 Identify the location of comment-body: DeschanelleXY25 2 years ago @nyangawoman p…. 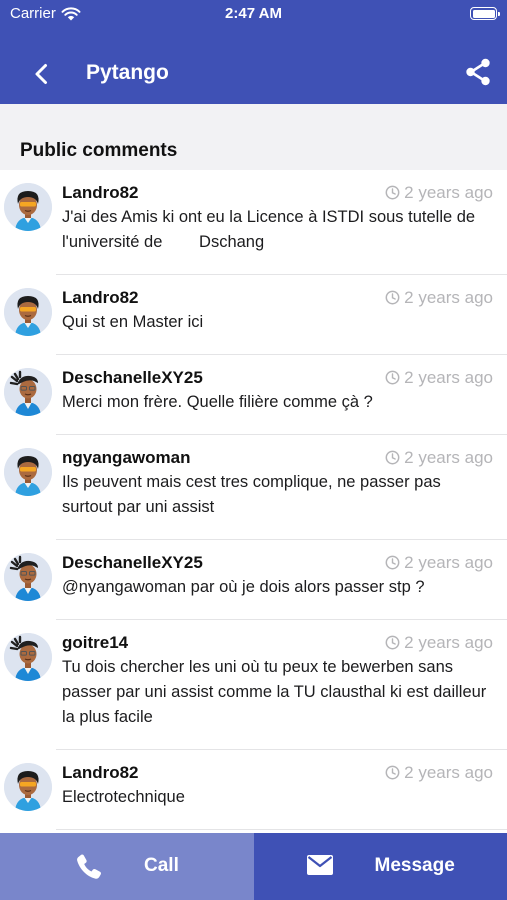
(284, 580).